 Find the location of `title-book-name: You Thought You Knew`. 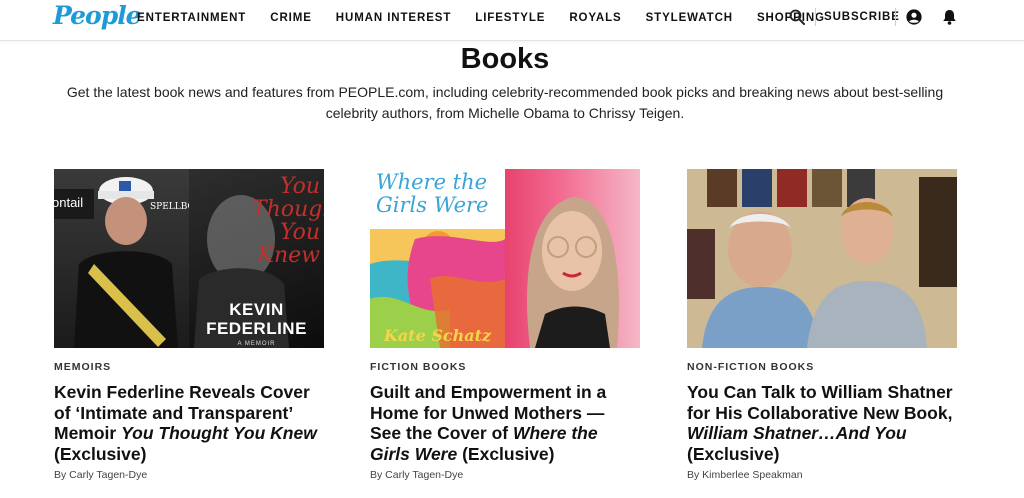

title-book-name: You Thought You Knew is located at coordinates (219, 433).